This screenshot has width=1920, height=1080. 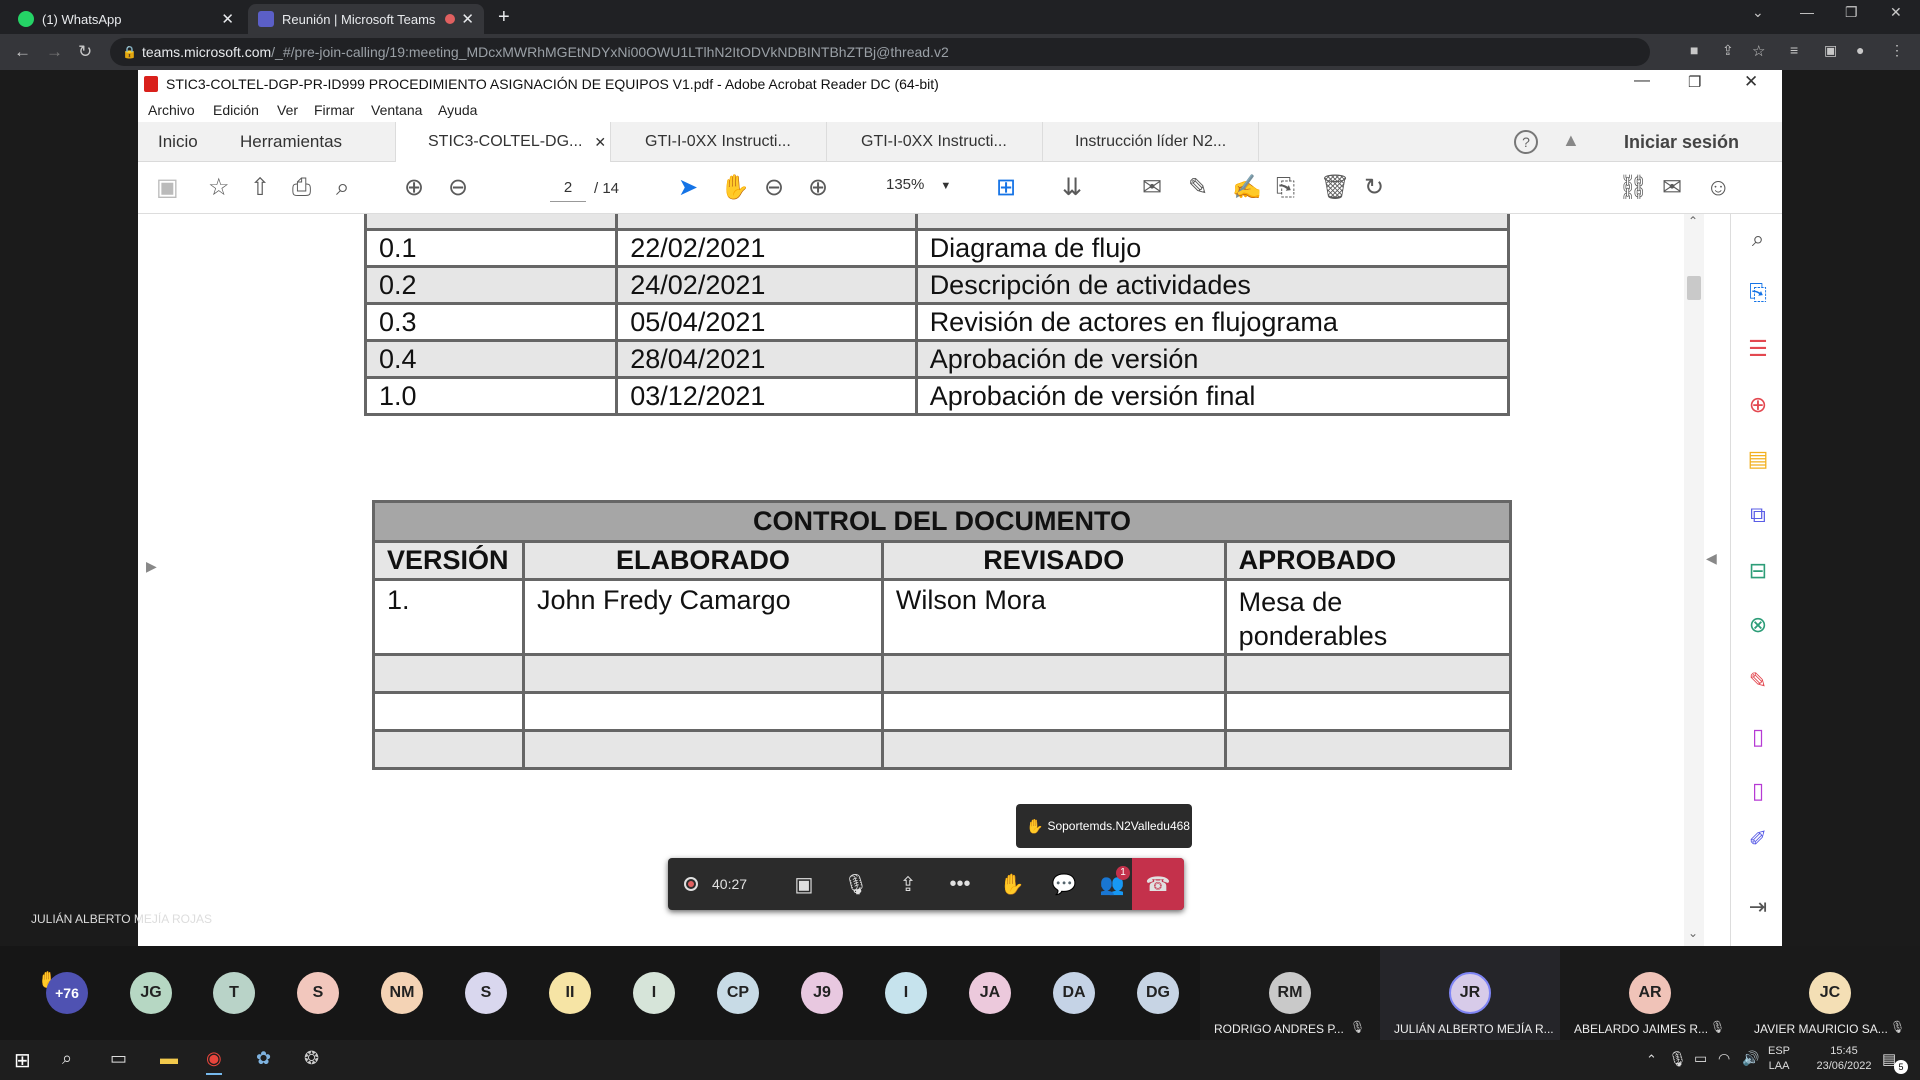 What do you see at coordinates (334, 110) in the screenshot?
I see `menu-firmar: Firmar` at bounding box center [334, 110].